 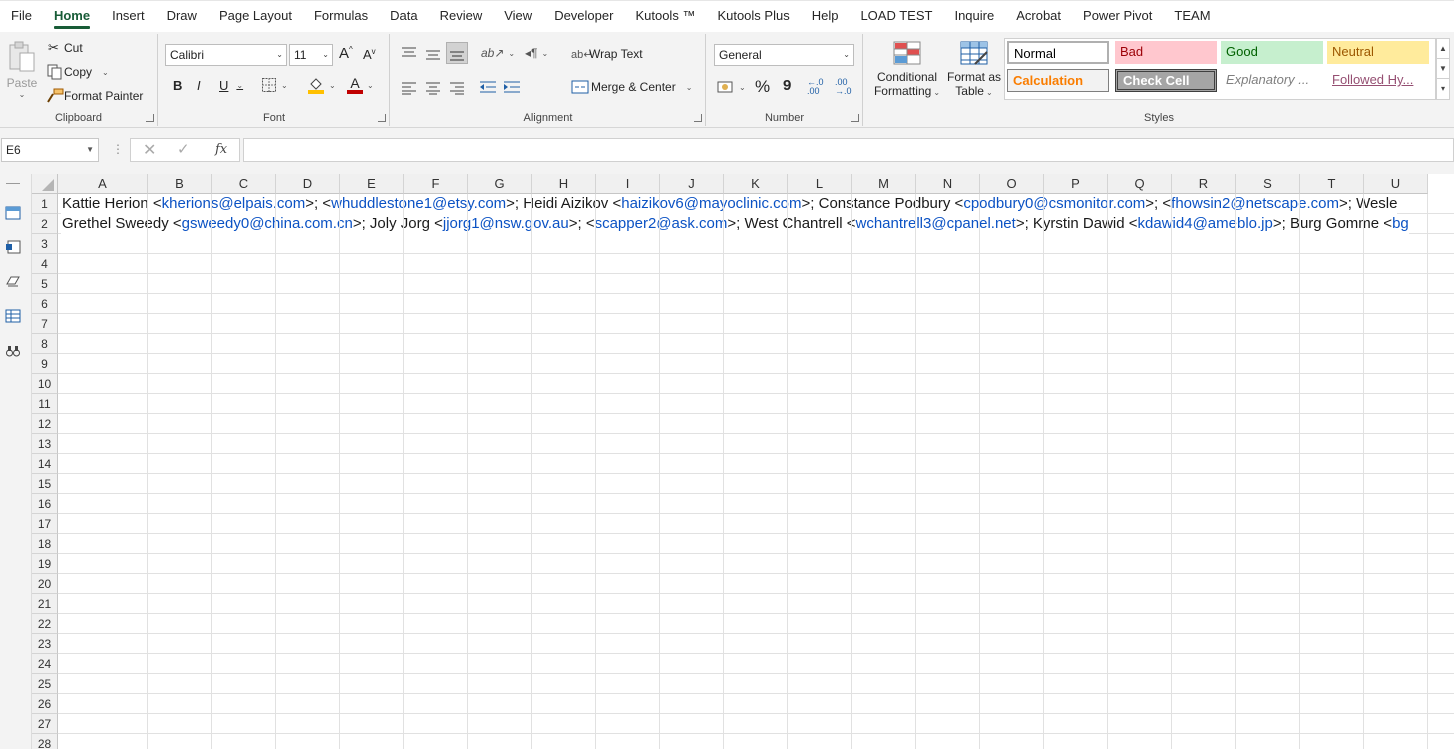 I want to click on enter-check-icon: ✓, so click(x=183, y=149).